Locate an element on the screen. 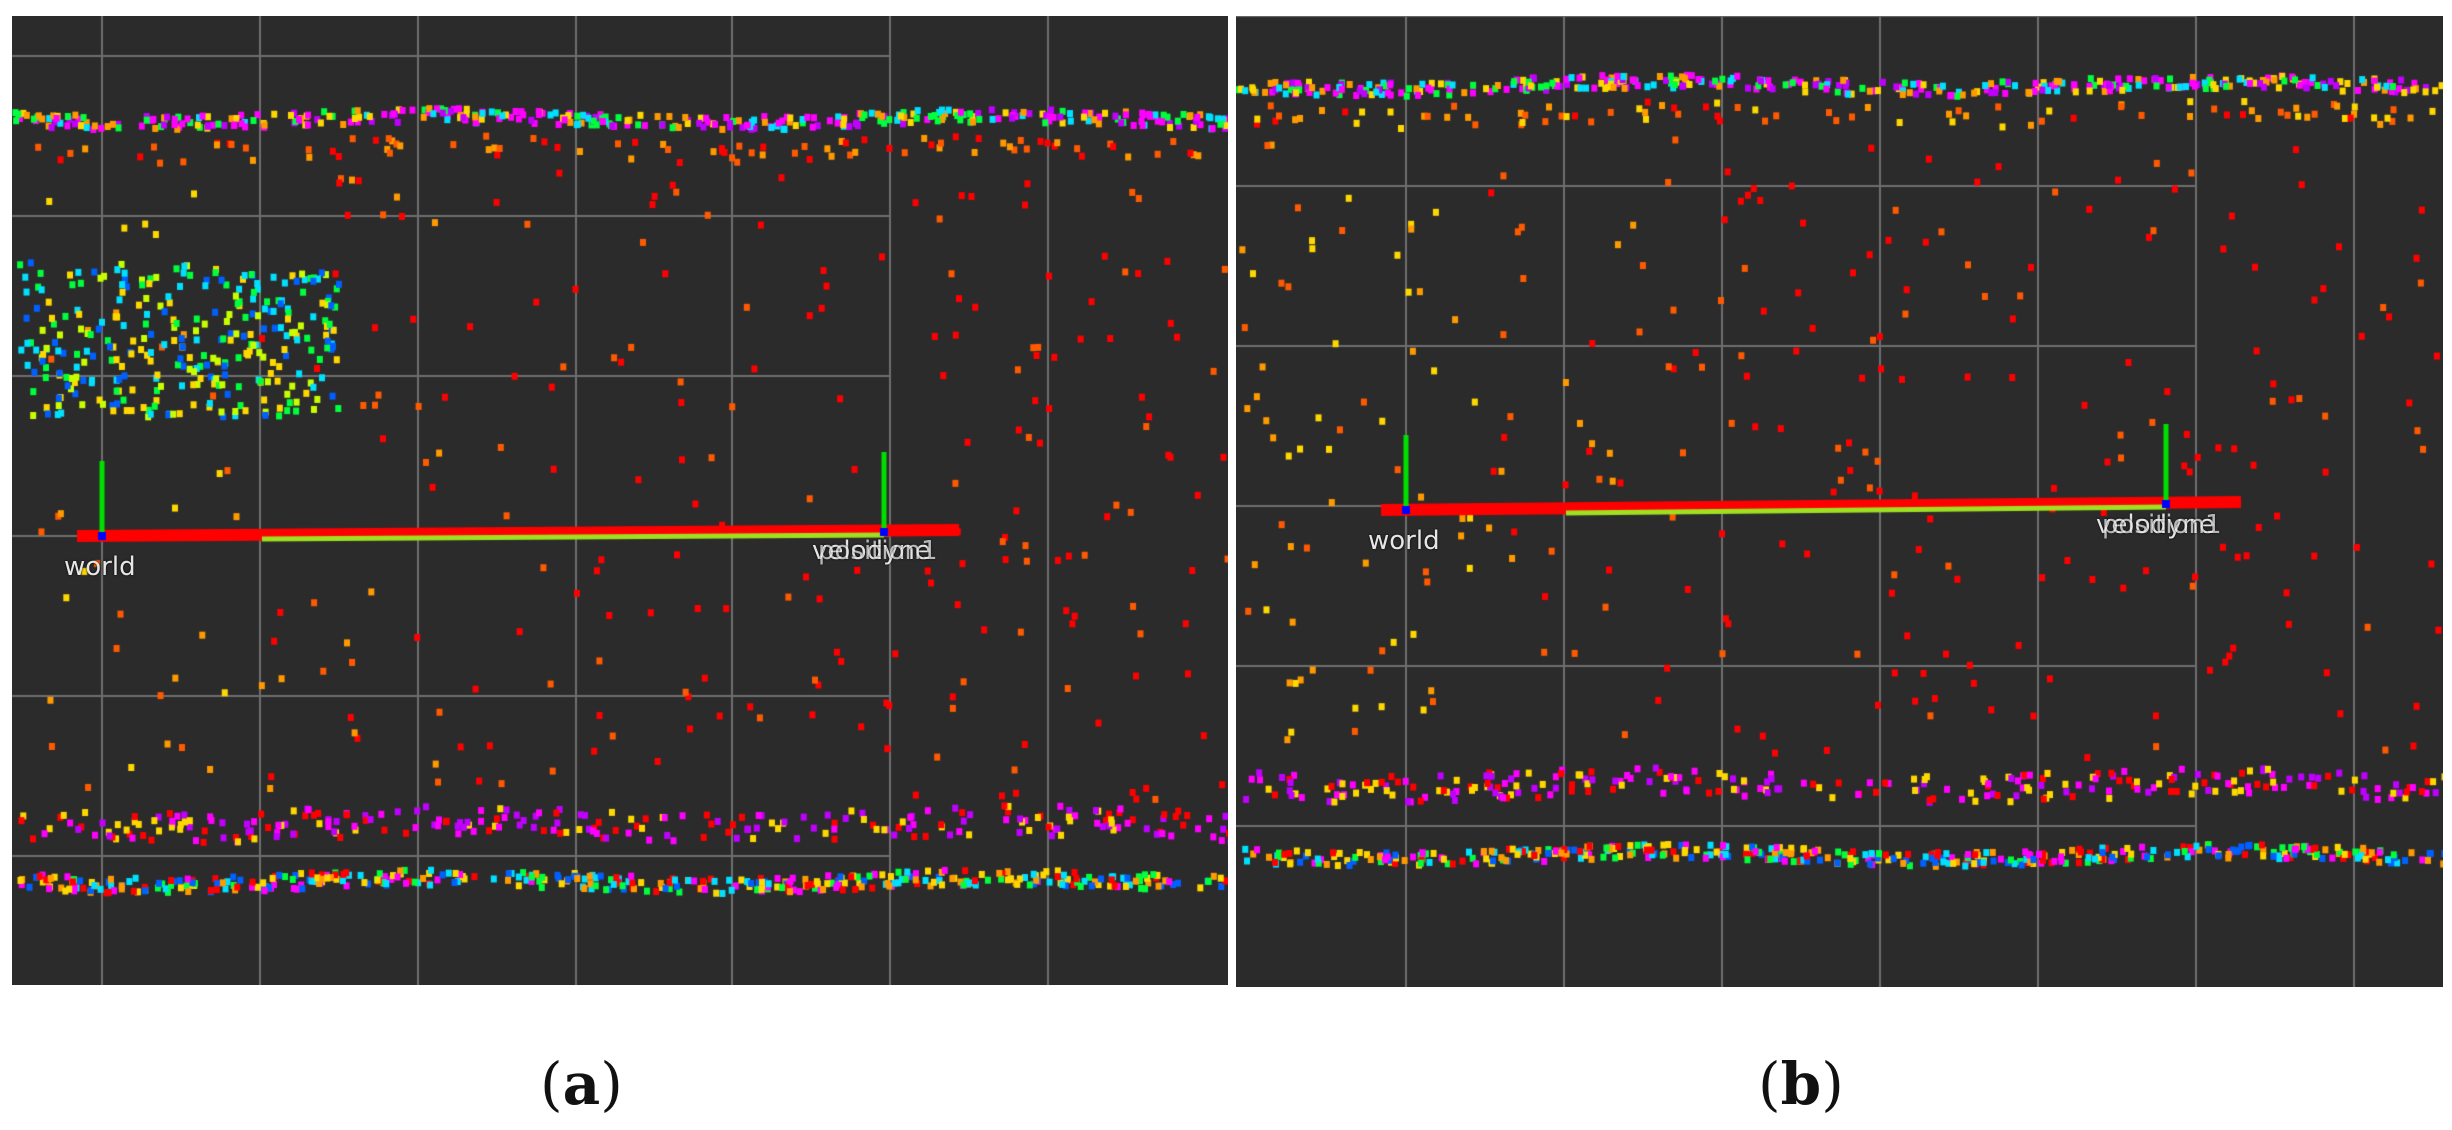 This screenshot has width=2452, height=1130. caption-letter-b: b is located at coordinates (1801, 1084).